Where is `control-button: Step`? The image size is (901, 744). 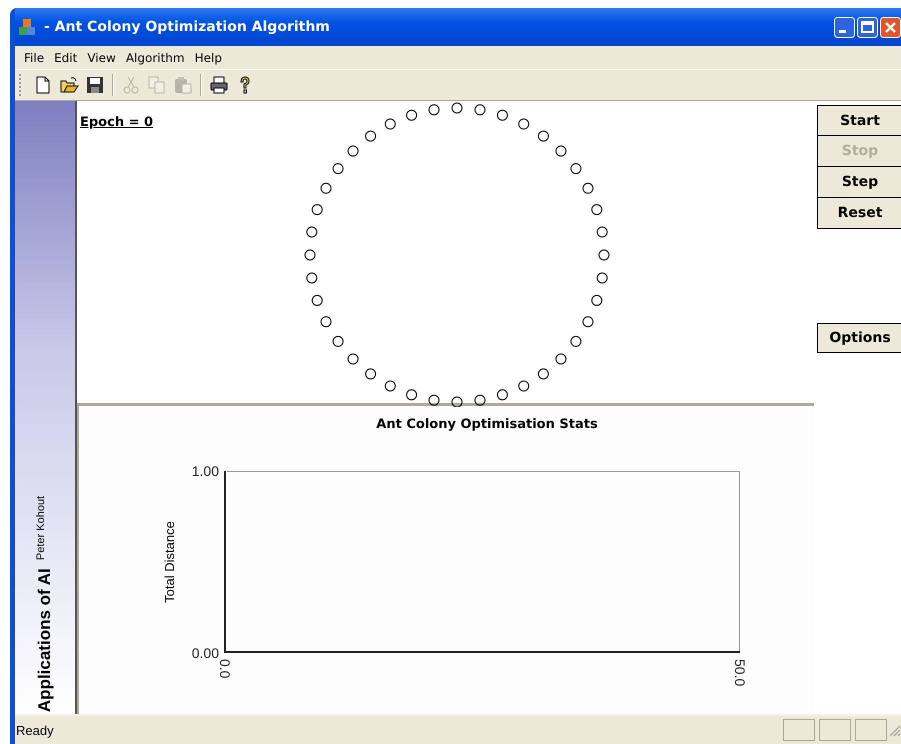
control-button: Step is located at coordinates (859, 182).